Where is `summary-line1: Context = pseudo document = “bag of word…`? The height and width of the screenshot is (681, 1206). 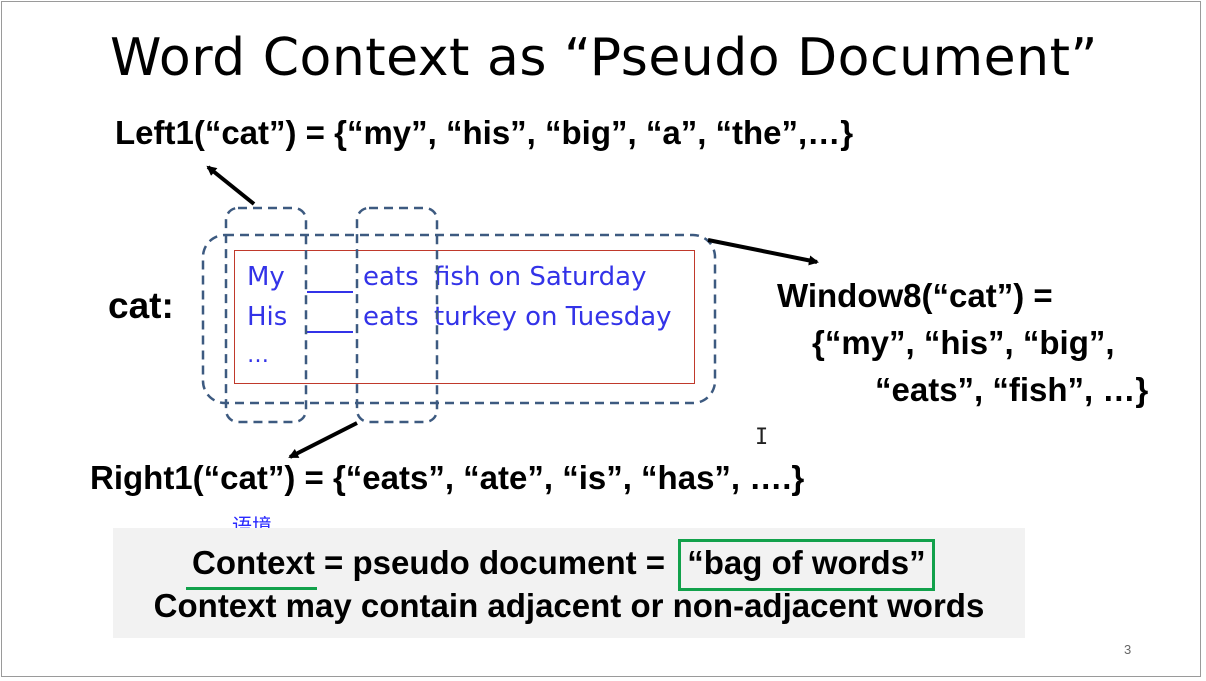
summary-line1: Context = pseudo document = “bag of word… is located at coordinates (560, 565).